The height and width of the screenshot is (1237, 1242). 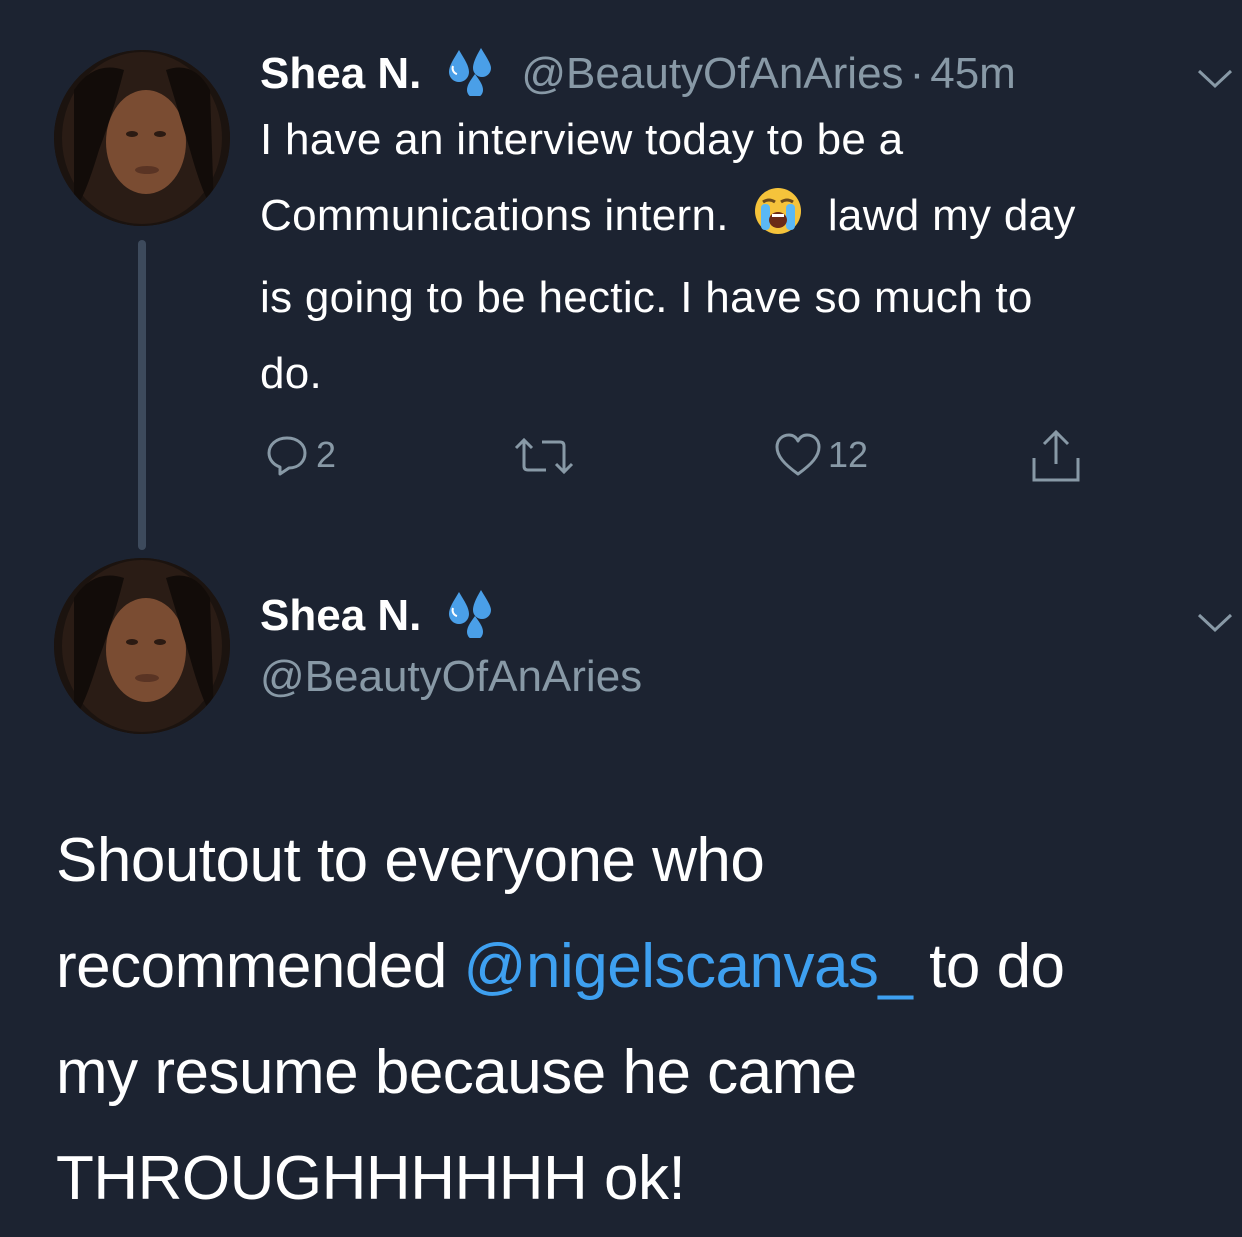 I want to click on timestamp: 45m, so click(x=973, y=74).